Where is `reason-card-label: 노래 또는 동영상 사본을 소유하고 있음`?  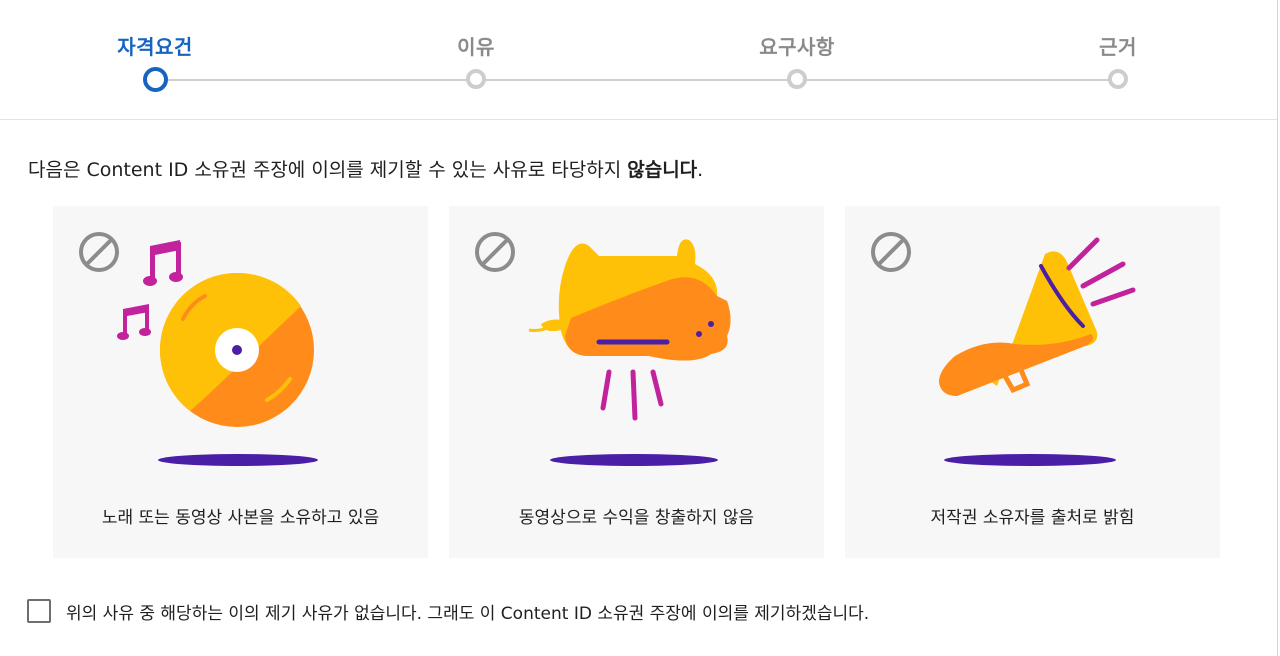 reason-card-label: 노래 또는 동영상 사본을 소유하고 있음 is located at coordinates (240, 518).